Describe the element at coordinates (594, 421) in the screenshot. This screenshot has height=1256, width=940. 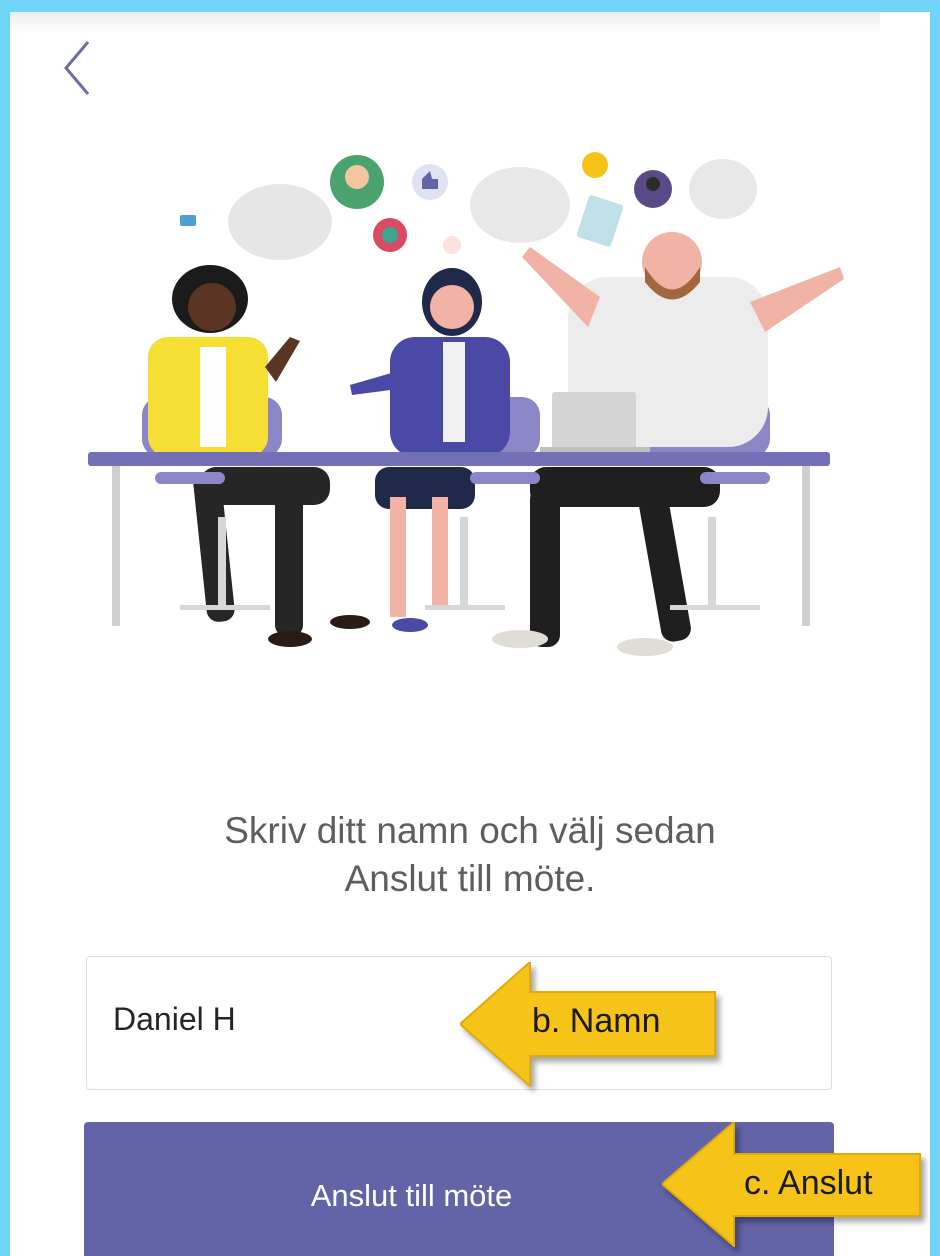
I see `laptop` at that location.